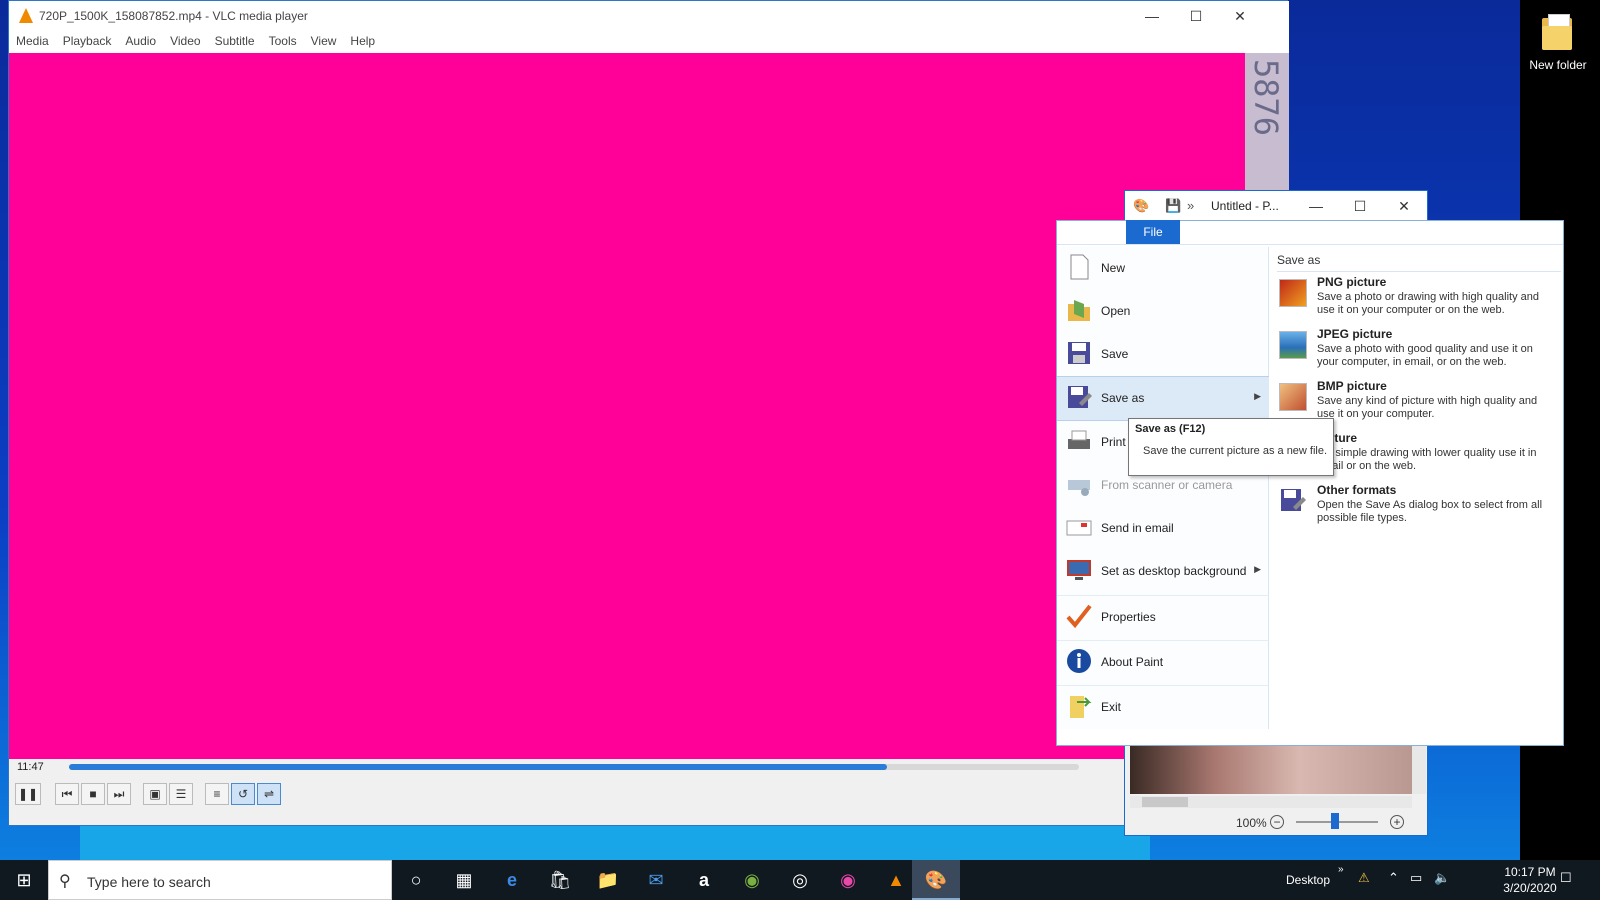 This screenshot has width=1600, height=900. I want to click on menu-item-new: New, so click(1163, 268).